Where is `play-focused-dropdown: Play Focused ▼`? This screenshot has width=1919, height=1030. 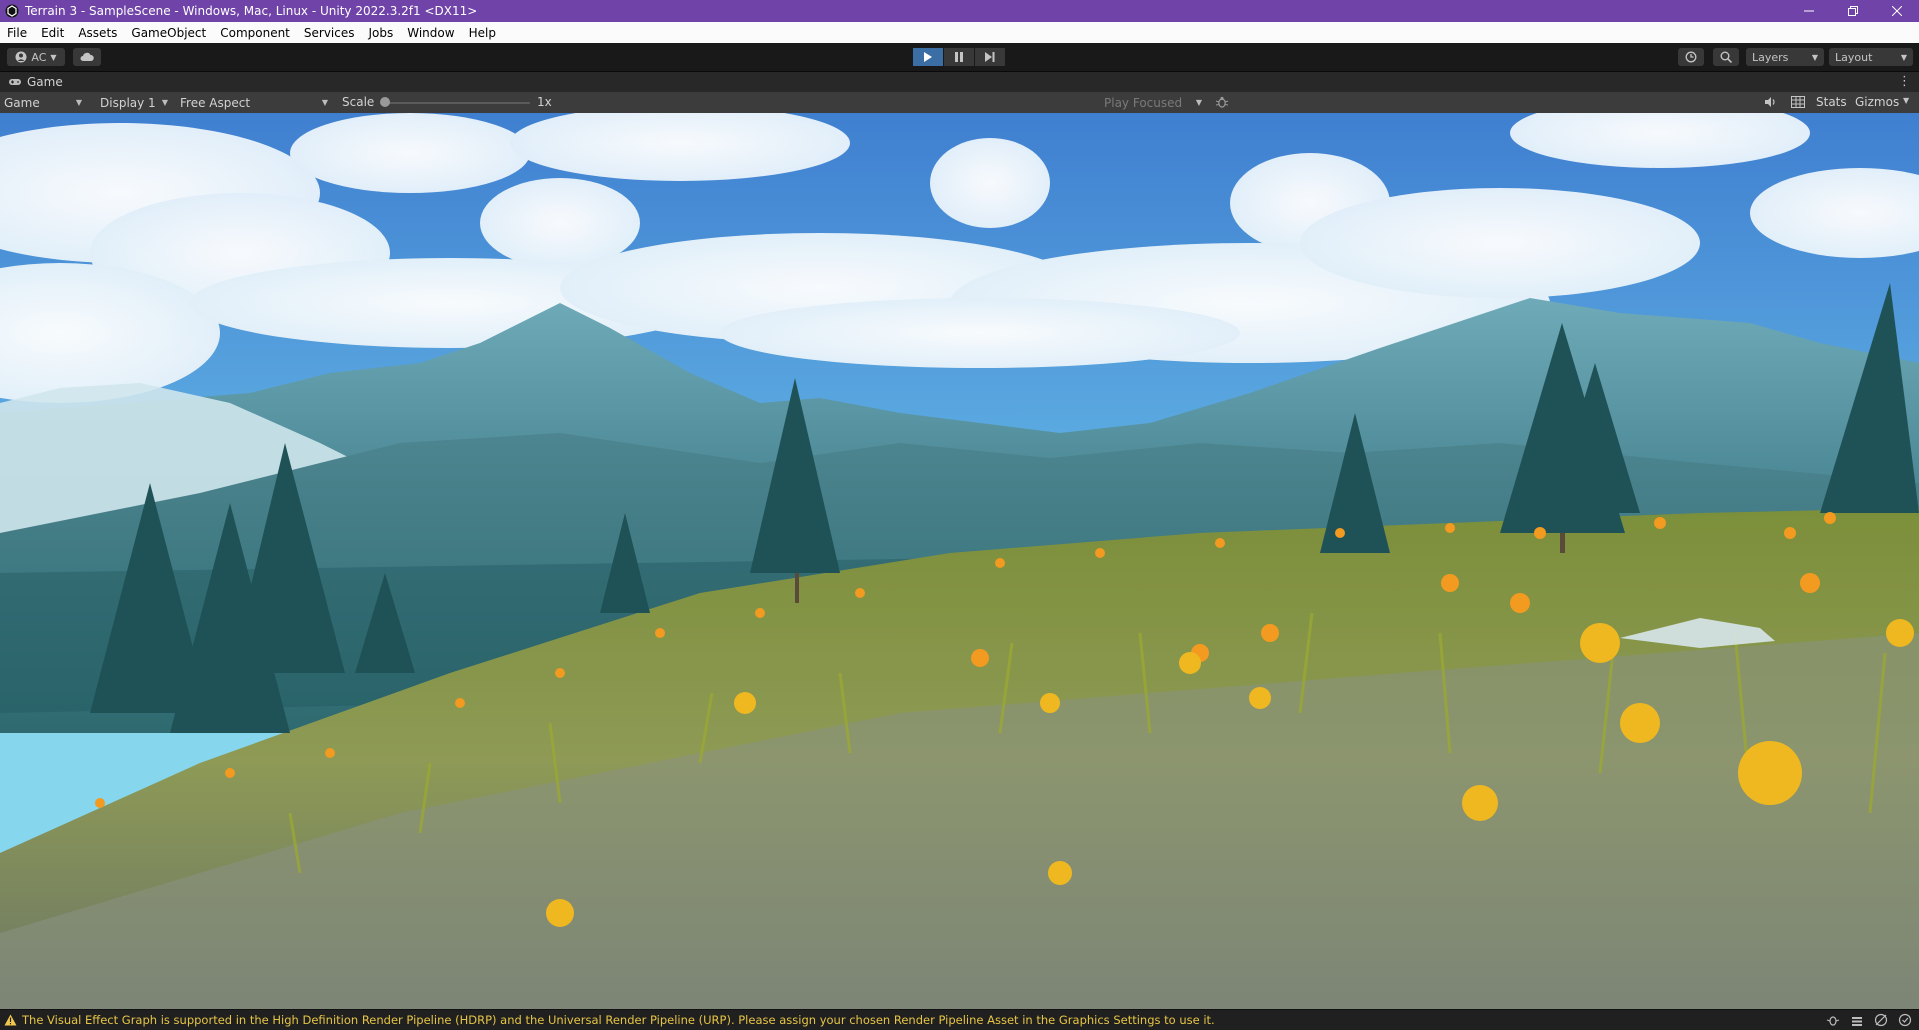 play-focused-dropdown: Play Focused ▼ is located at coordinates (1154, 102).